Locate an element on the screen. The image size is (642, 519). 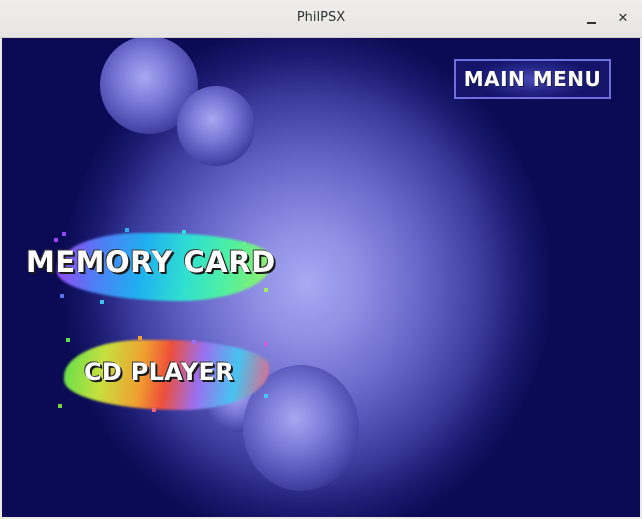
cd-player-label: CD PLAYER is located at coordinates (159, 372).